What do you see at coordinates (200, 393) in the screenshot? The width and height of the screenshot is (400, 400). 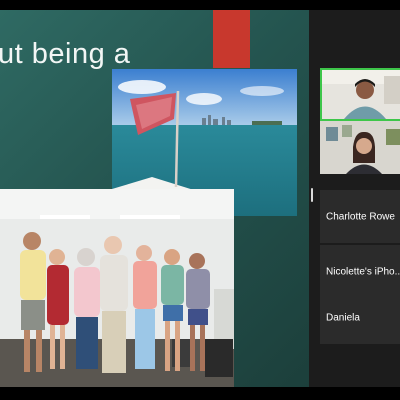 I see `bottom-frame` at bounding box center [200, 393].